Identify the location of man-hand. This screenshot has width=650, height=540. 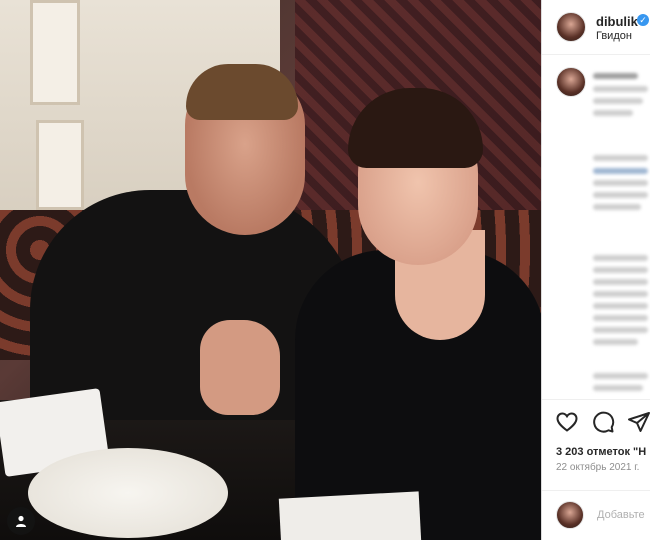
(240, 367).